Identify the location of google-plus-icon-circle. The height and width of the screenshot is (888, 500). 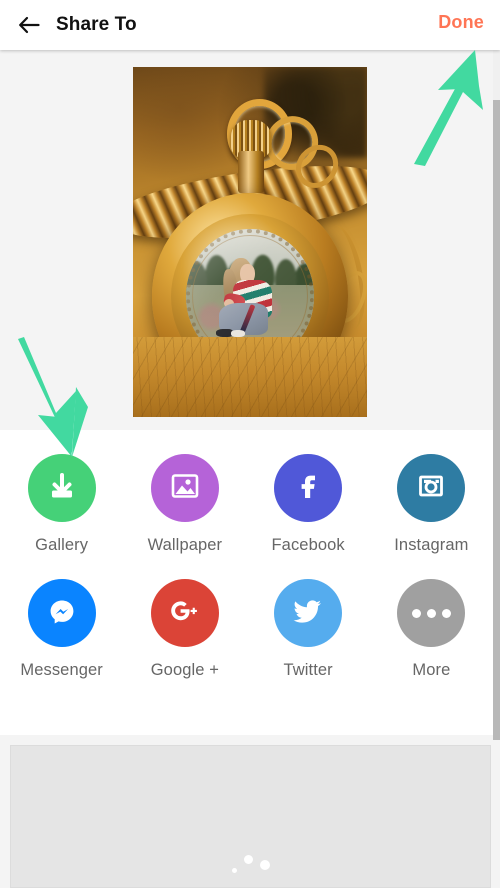
(184, 613).